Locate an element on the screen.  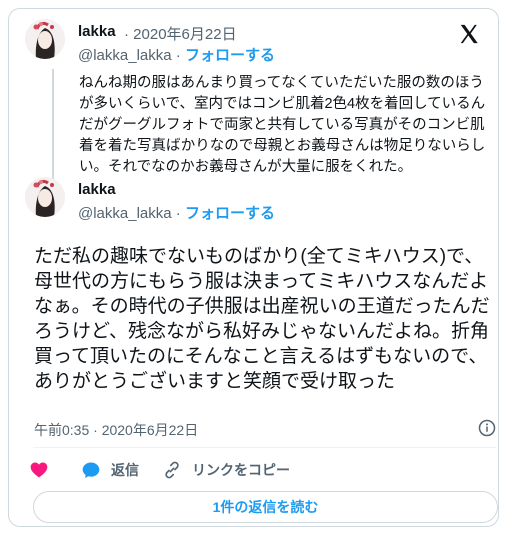
quoted-author-name: lakka is located at coordinates (97, 31).